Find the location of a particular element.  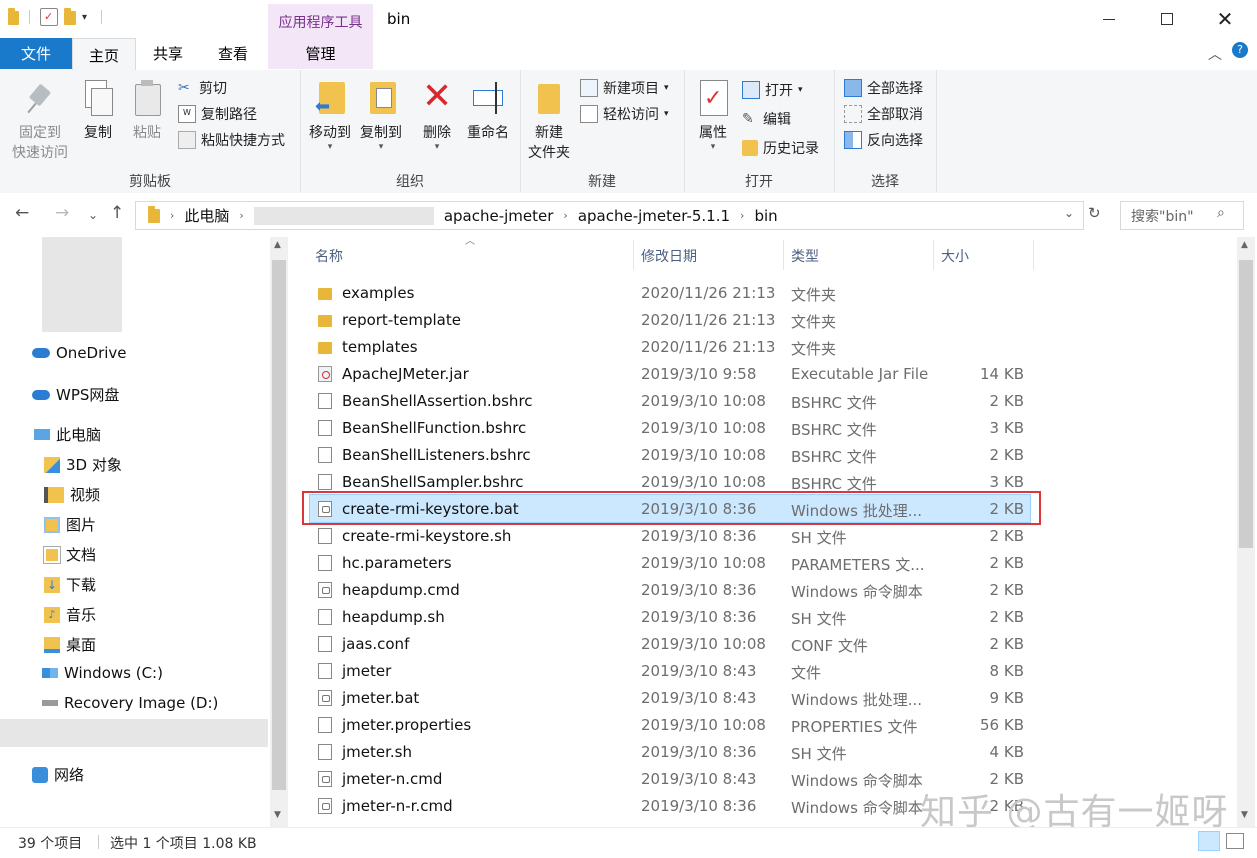

nav-item-documents: 文档 is located at coordinates (69, 554).